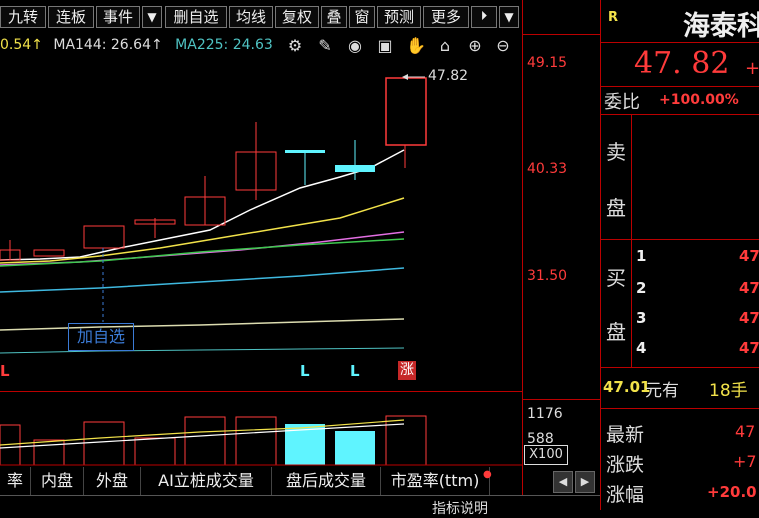 Image resolution: width=759 pixels, height=518 pixels. Describe the element at coordinates (15, 481) in the screenshot. I see `tab-rate: 率` at that location.